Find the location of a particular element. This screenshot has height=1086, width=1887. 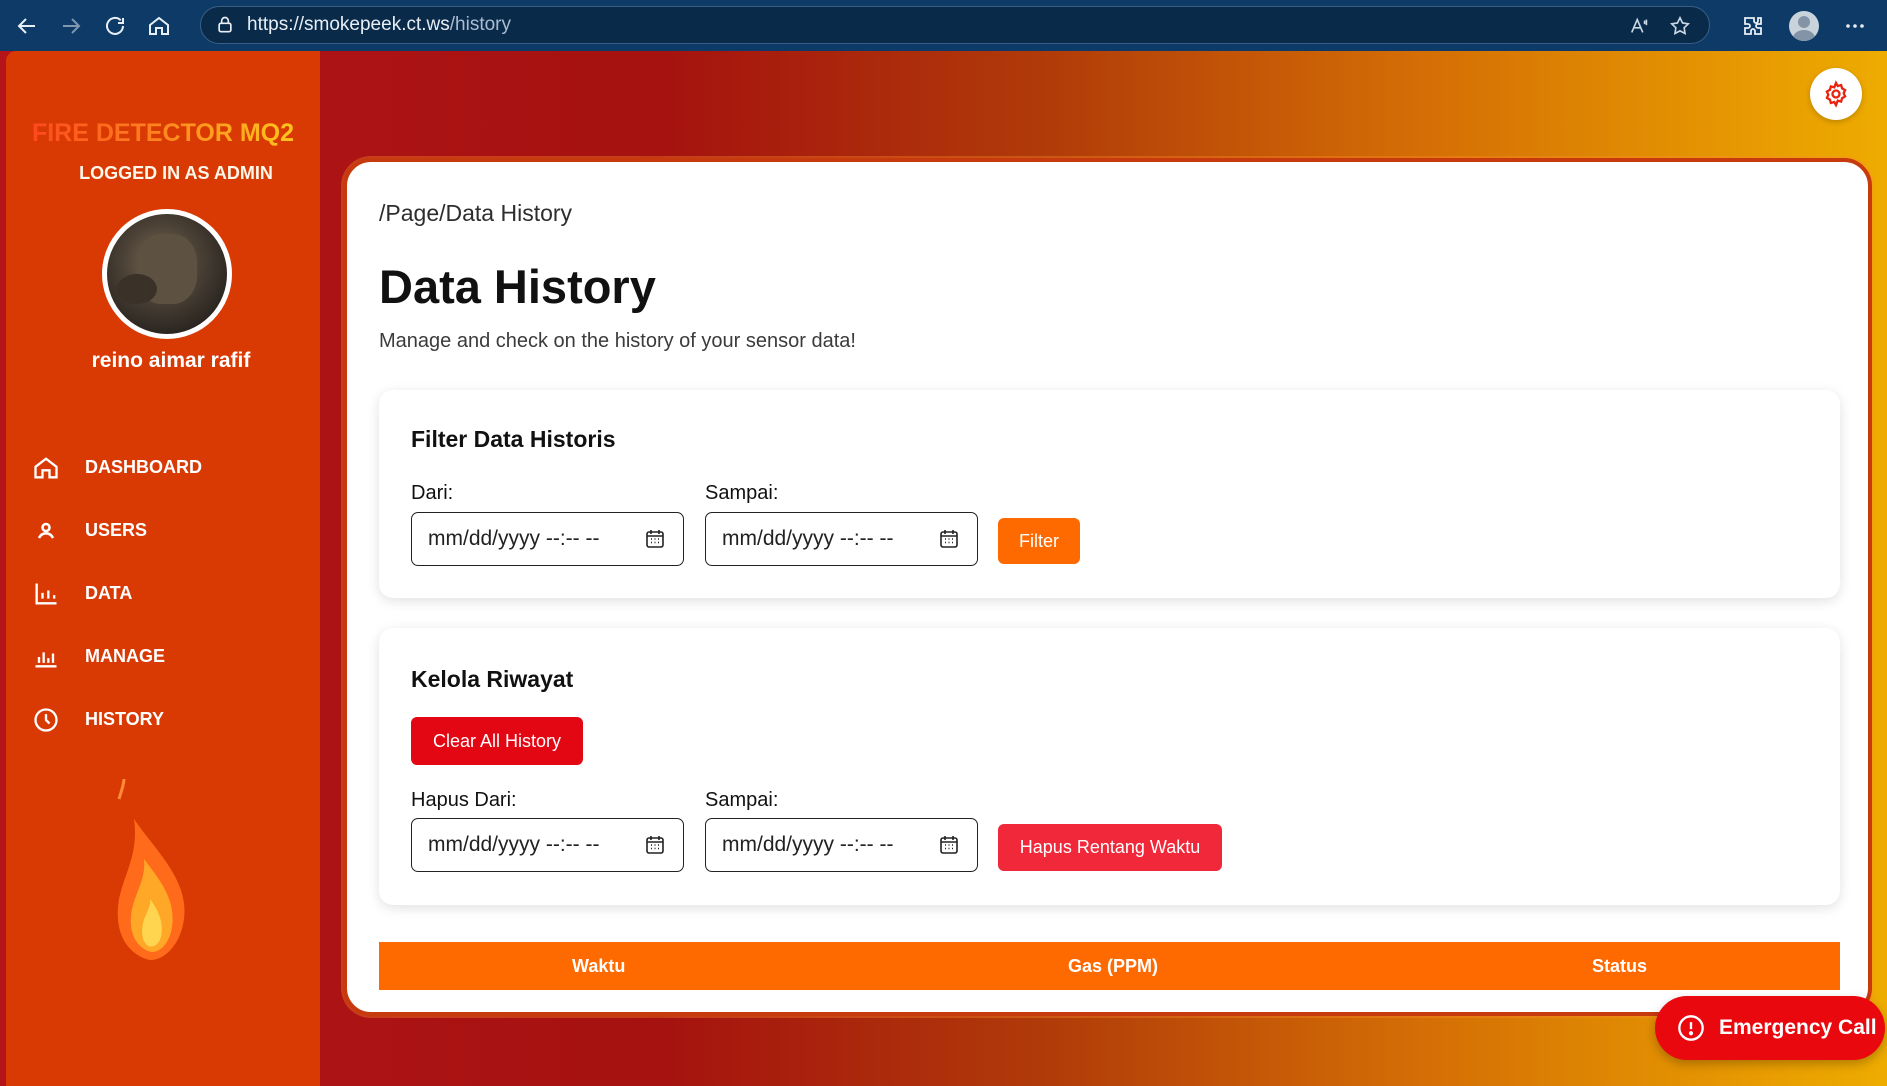

sidebar-item-dashboard: DASHBOARD is located at coordinates (173, 467).